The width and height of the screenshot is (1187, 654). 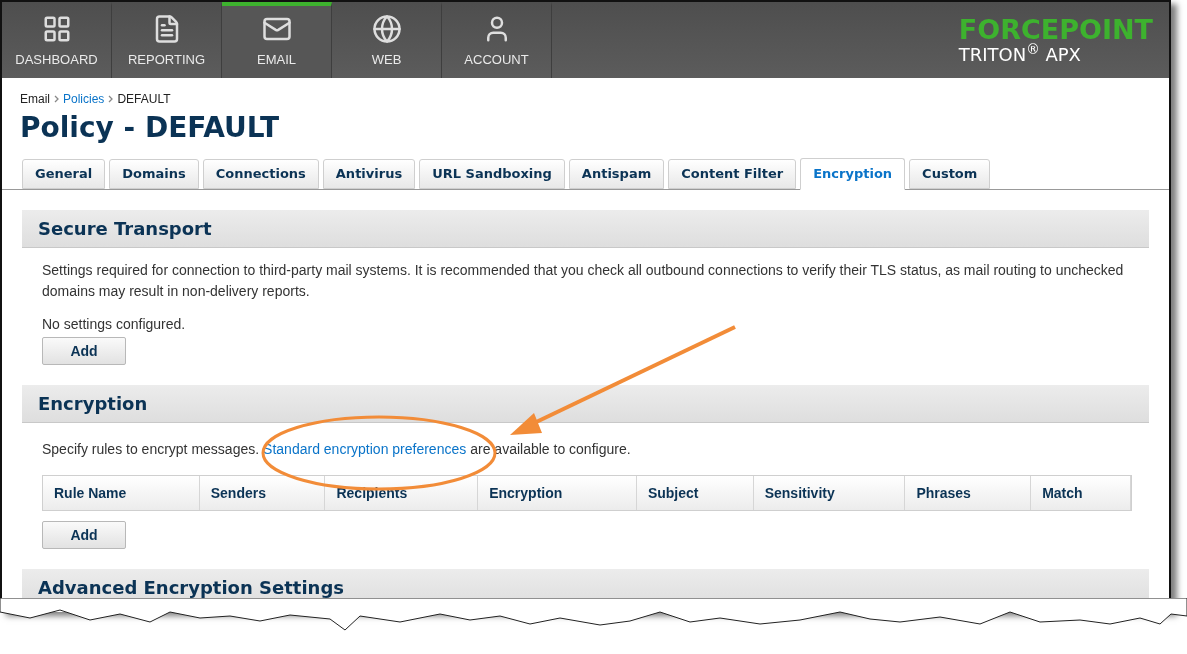 What do you see at coordinates (732, 174) in the screenshot?
I see `tab: Content Filter` at bounding box center [732, 174].